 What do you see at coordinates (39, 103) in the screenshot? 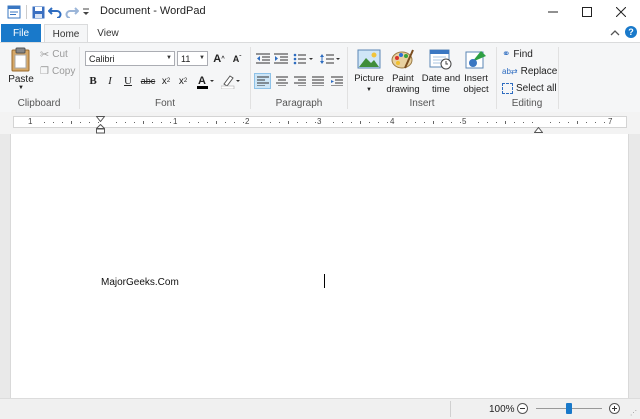
I see `clipboard-group-label: Clipboard` at bounding box center [39, 103].